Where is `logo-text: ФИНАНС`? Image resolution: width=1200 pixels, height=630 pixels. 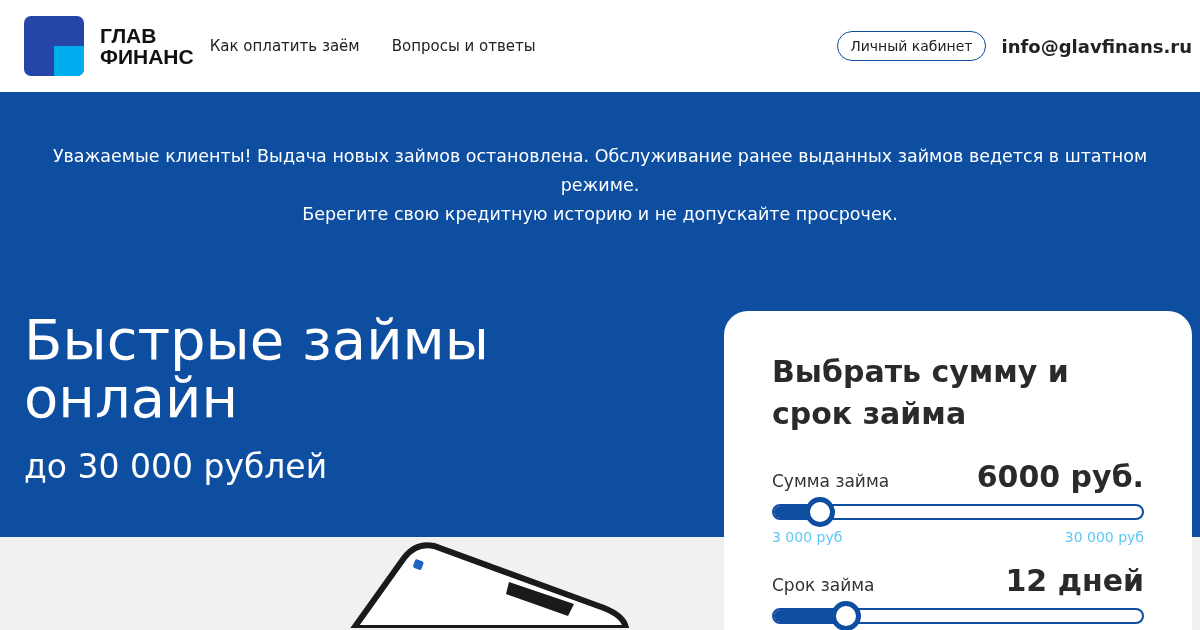 logo-text: ФИНАНС is located at coordinates (147, 56).